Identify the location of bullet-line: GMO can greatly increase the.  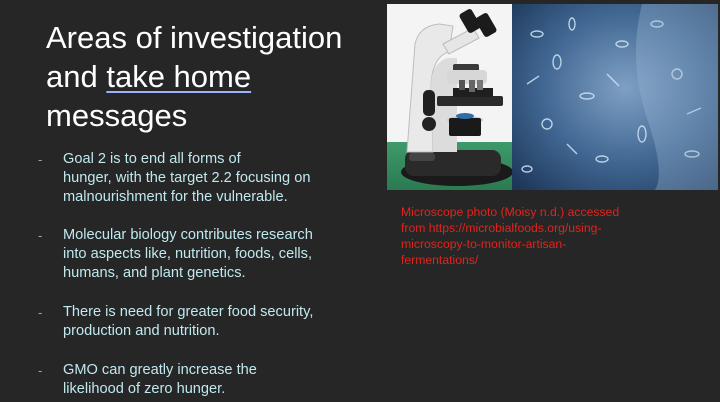
(160, 370).